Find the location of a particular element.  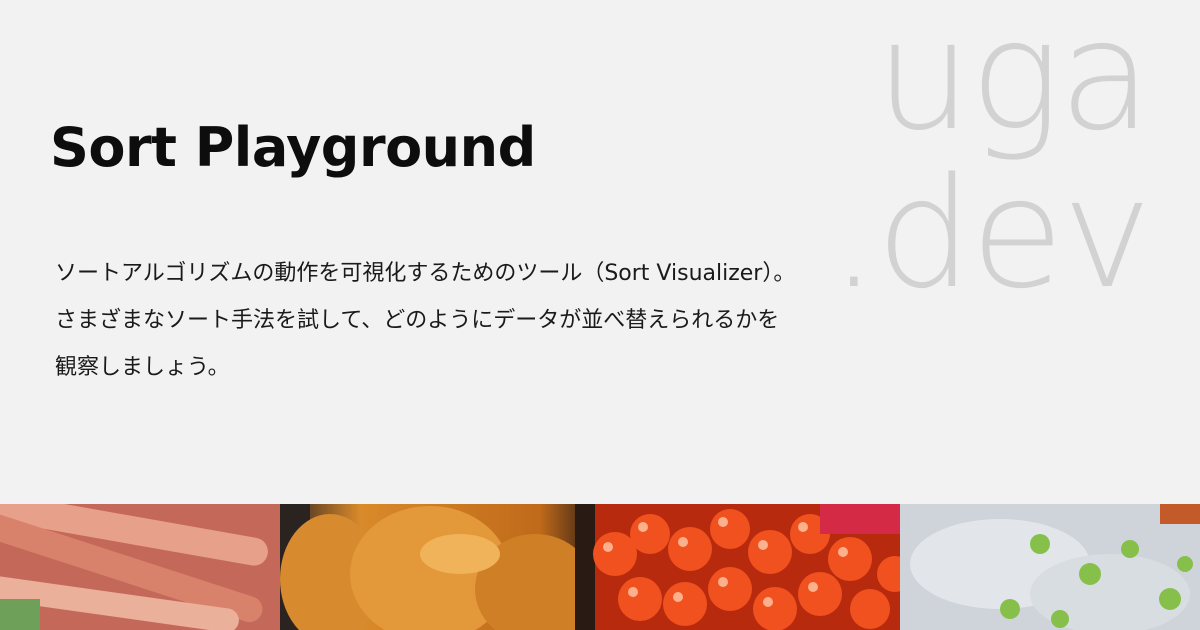

logo-line-uga: uga is located at coordinates (1013, 82).